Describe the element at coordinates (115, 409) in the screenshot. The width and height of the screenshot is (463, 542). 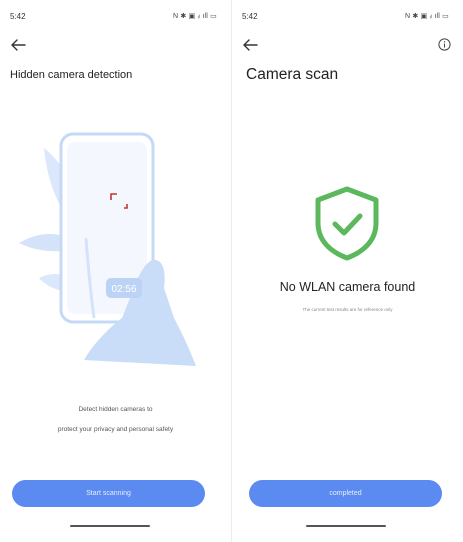
I see `description-line-1: Detect hidden cameras to` at that location.